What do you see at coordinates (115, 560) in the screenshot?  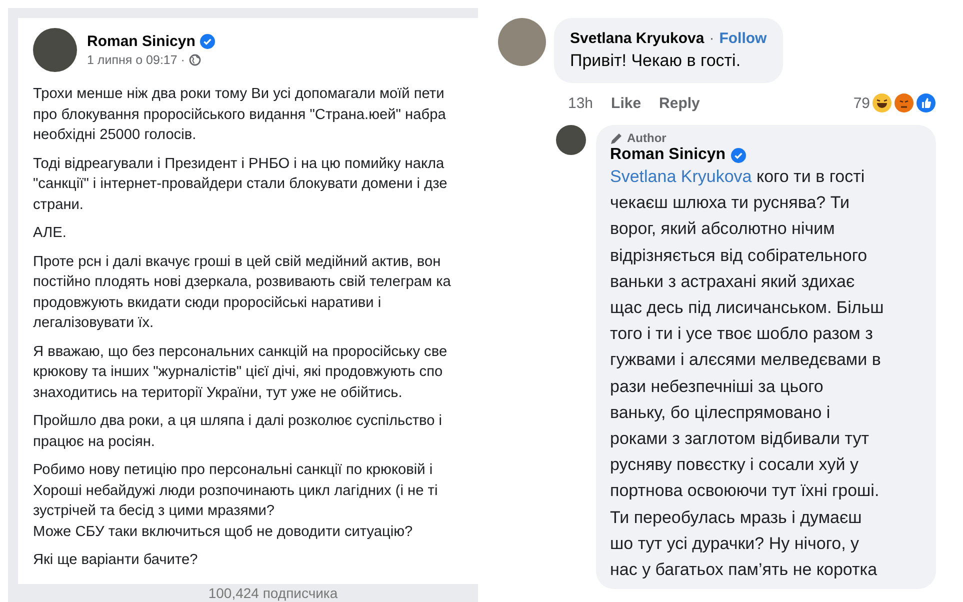 I see `post-text-line: Які ще варіанти бачите?` at bounding box center [115, 560].